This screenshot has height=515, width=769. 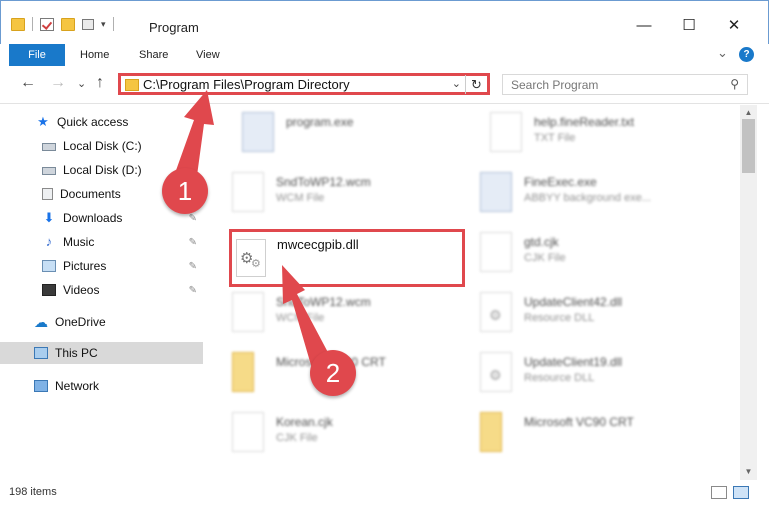 I want to click on details-view-icon, so click(x=719, y=492).